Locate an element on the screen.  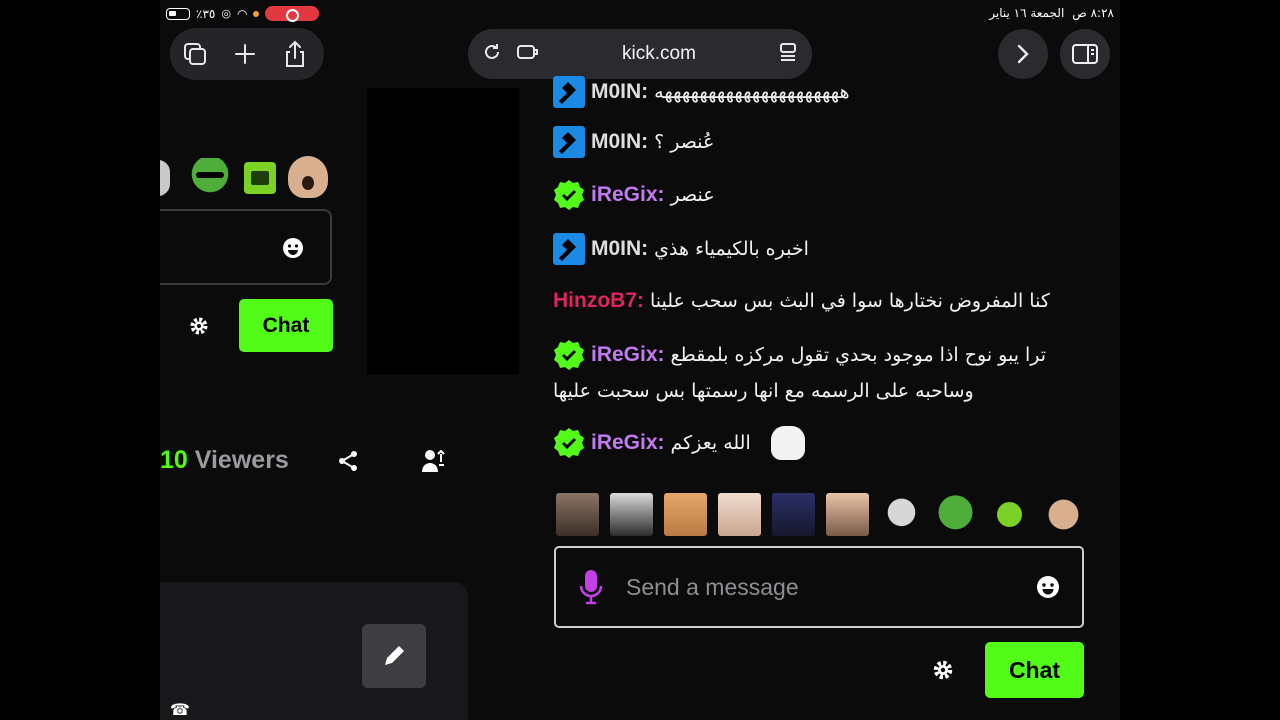
status-date: الجمعة ١٦ يناير is located at coordinates (1027, 13).